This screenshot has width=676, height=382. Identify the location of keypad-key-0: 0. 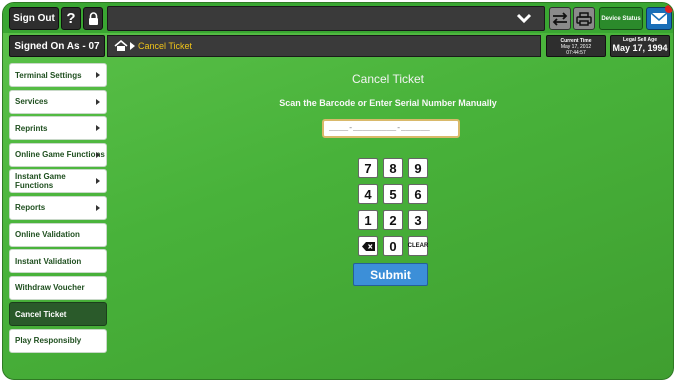
(393, 246).